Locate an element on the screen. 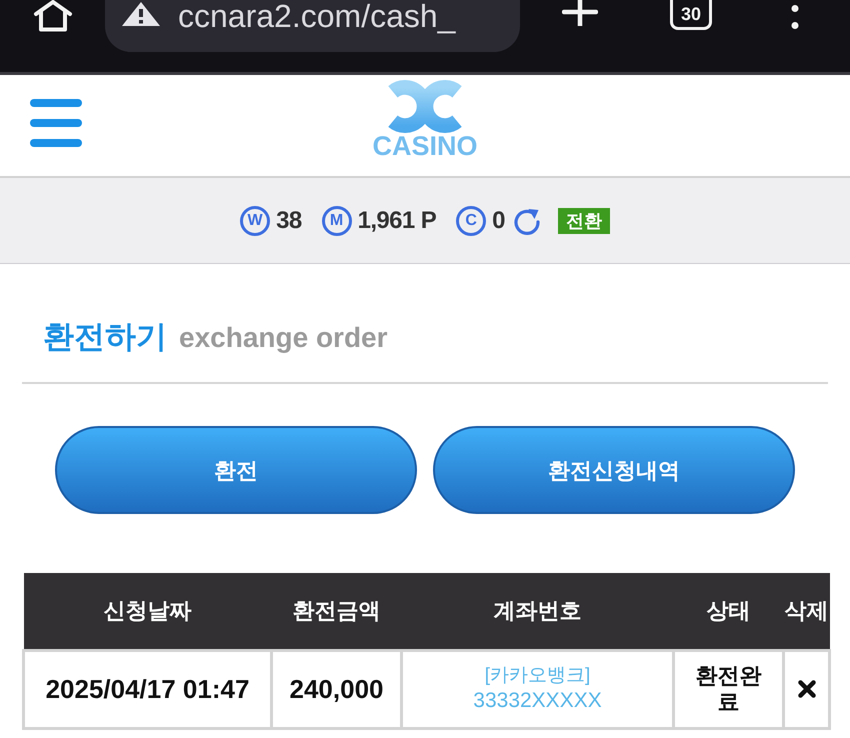 The height and width of the screenshot is (738, 850). column-header: 삭제 is located at coordinates (807, 611).